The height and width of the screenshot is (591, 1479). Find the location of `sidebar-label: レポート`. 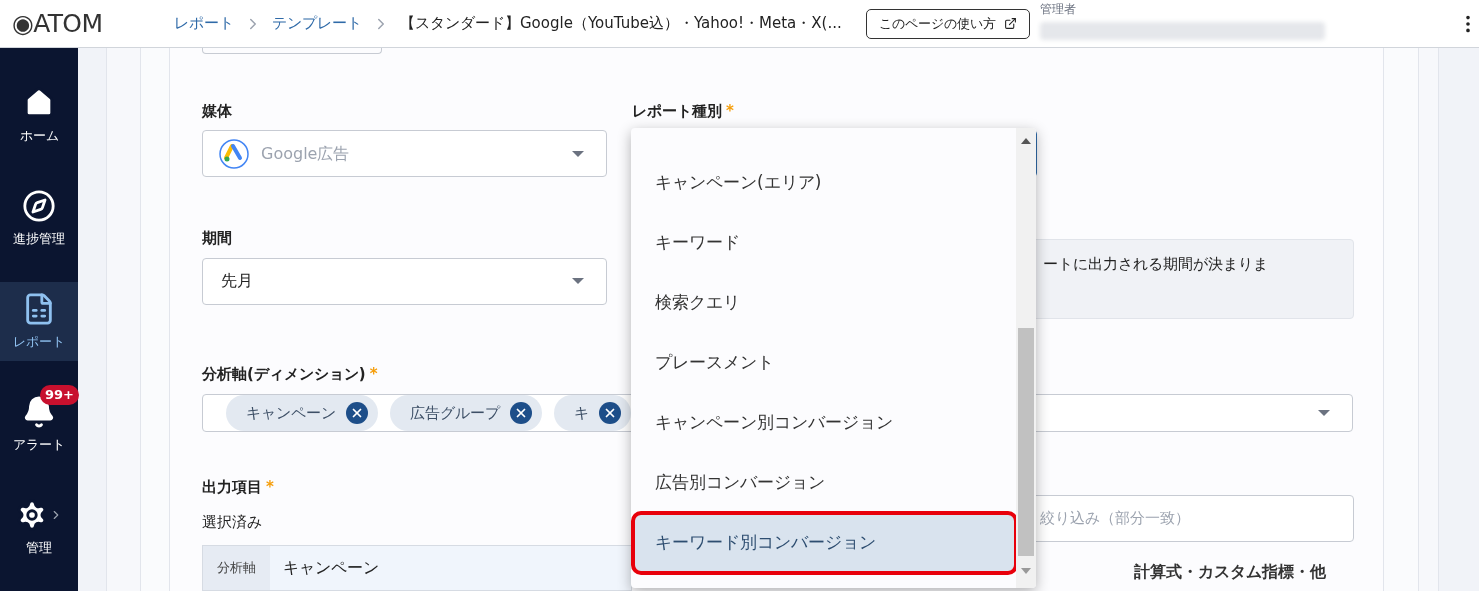

sidebar-label: レポート is located at coordinates (39, 341).